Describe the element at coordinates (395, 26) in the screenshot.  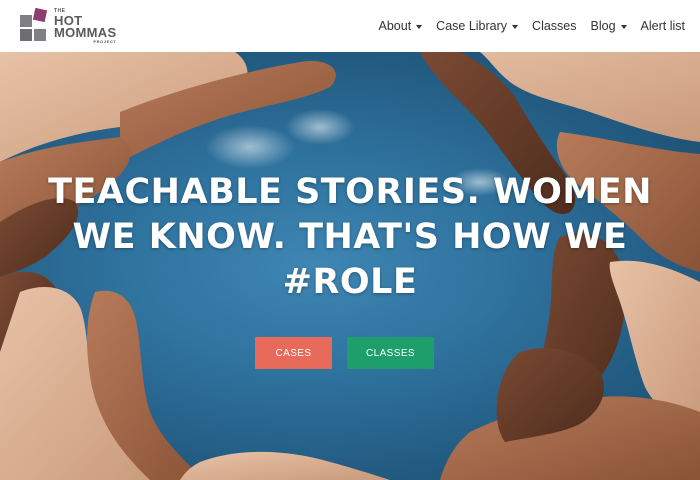
I see `nav-item-label: About` at that location.